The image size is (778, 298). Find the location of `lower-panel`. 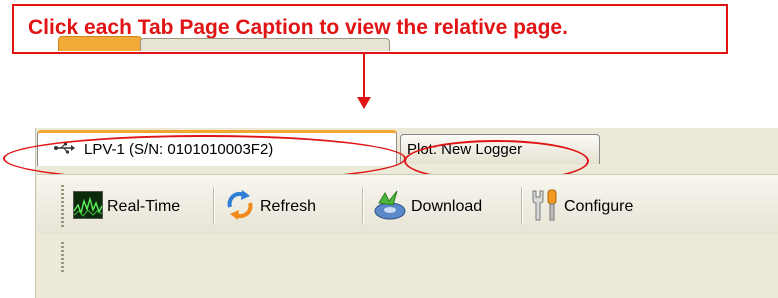

lower-panel is located at coordinates (407, 256).